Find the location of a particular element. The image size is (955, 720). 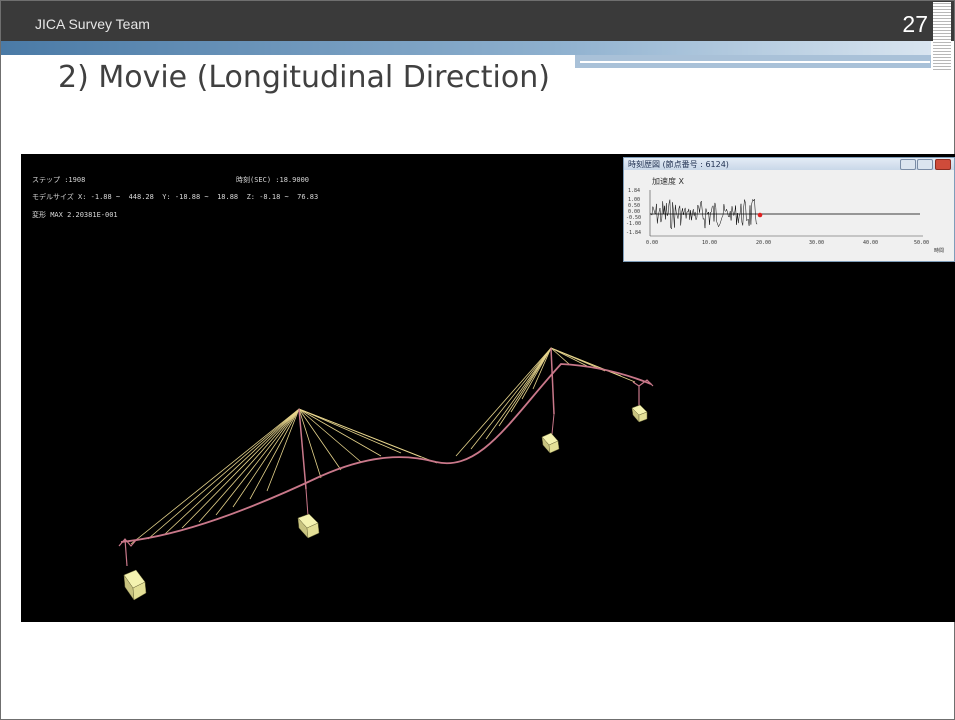

x-tick: 20.00 is located at coordinates (764, 243).